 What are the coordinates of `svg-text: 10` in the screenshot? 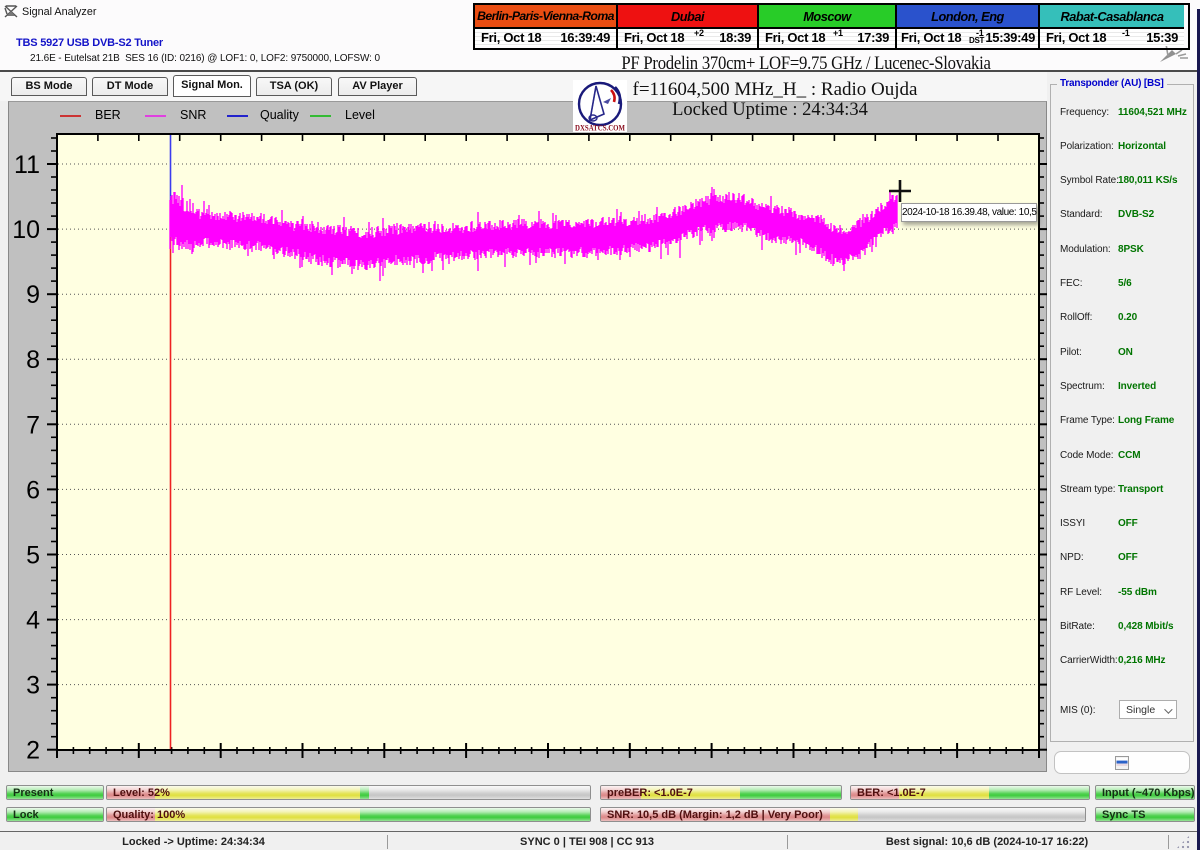 It's located at (26, 230).